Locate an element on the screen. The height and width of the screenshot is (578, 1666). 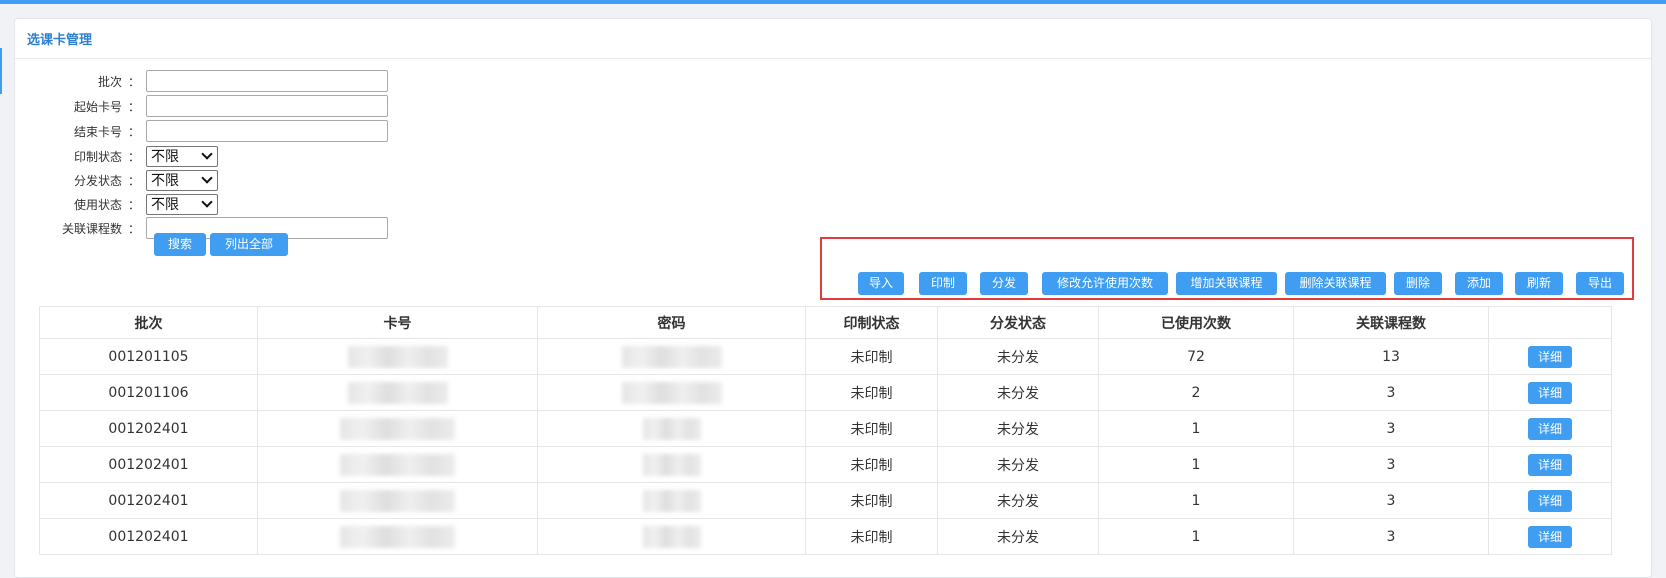
batch-input is located at coordinates (267, 81).